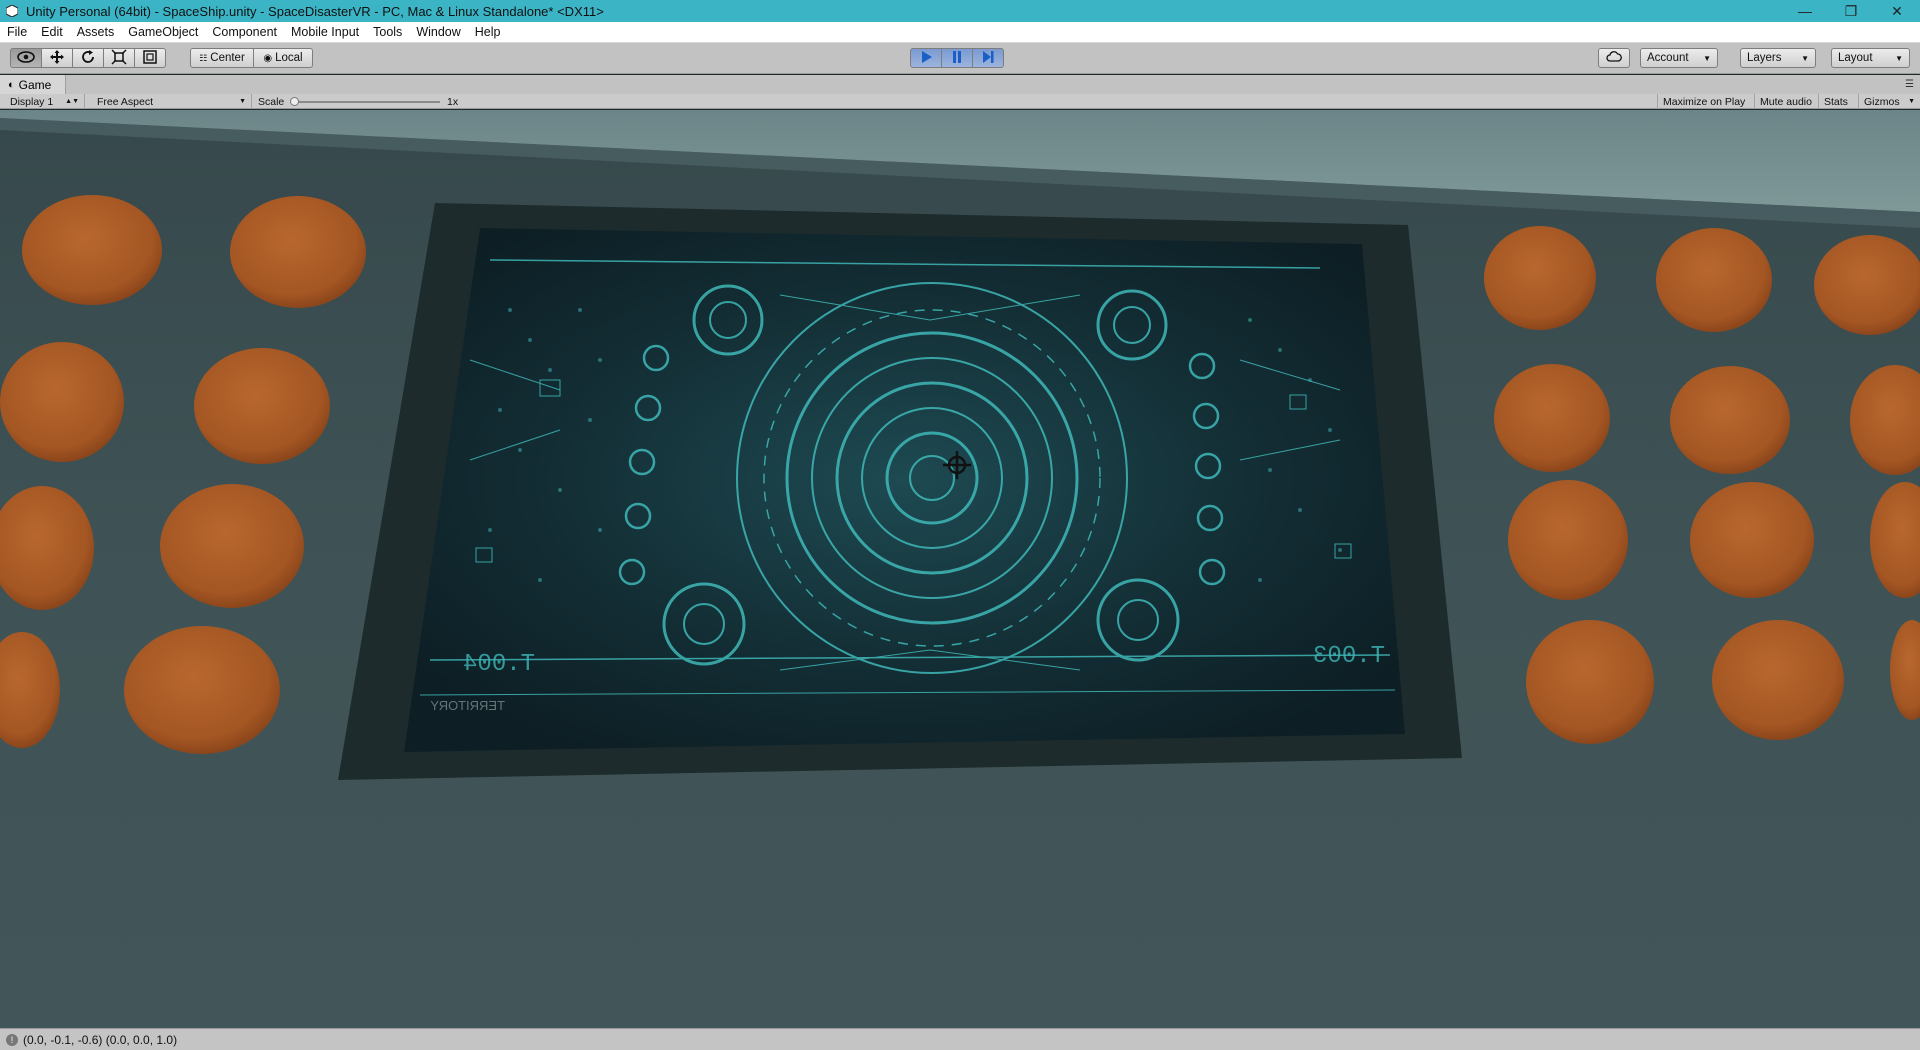  I want to click on menu-window: Window, so click(438, 32).